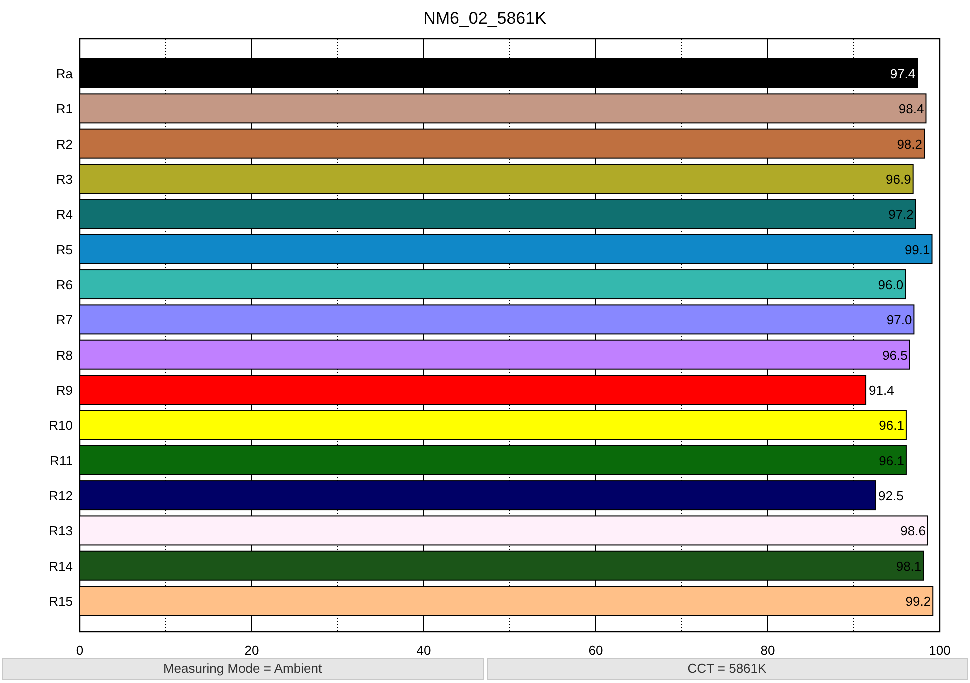 Image resolution: width=970 pixels, height=683 pixels. What do you see at coordinates (64, 320) in the screenshot?
I see `category-label: R7` at bounding box center [64, 320].